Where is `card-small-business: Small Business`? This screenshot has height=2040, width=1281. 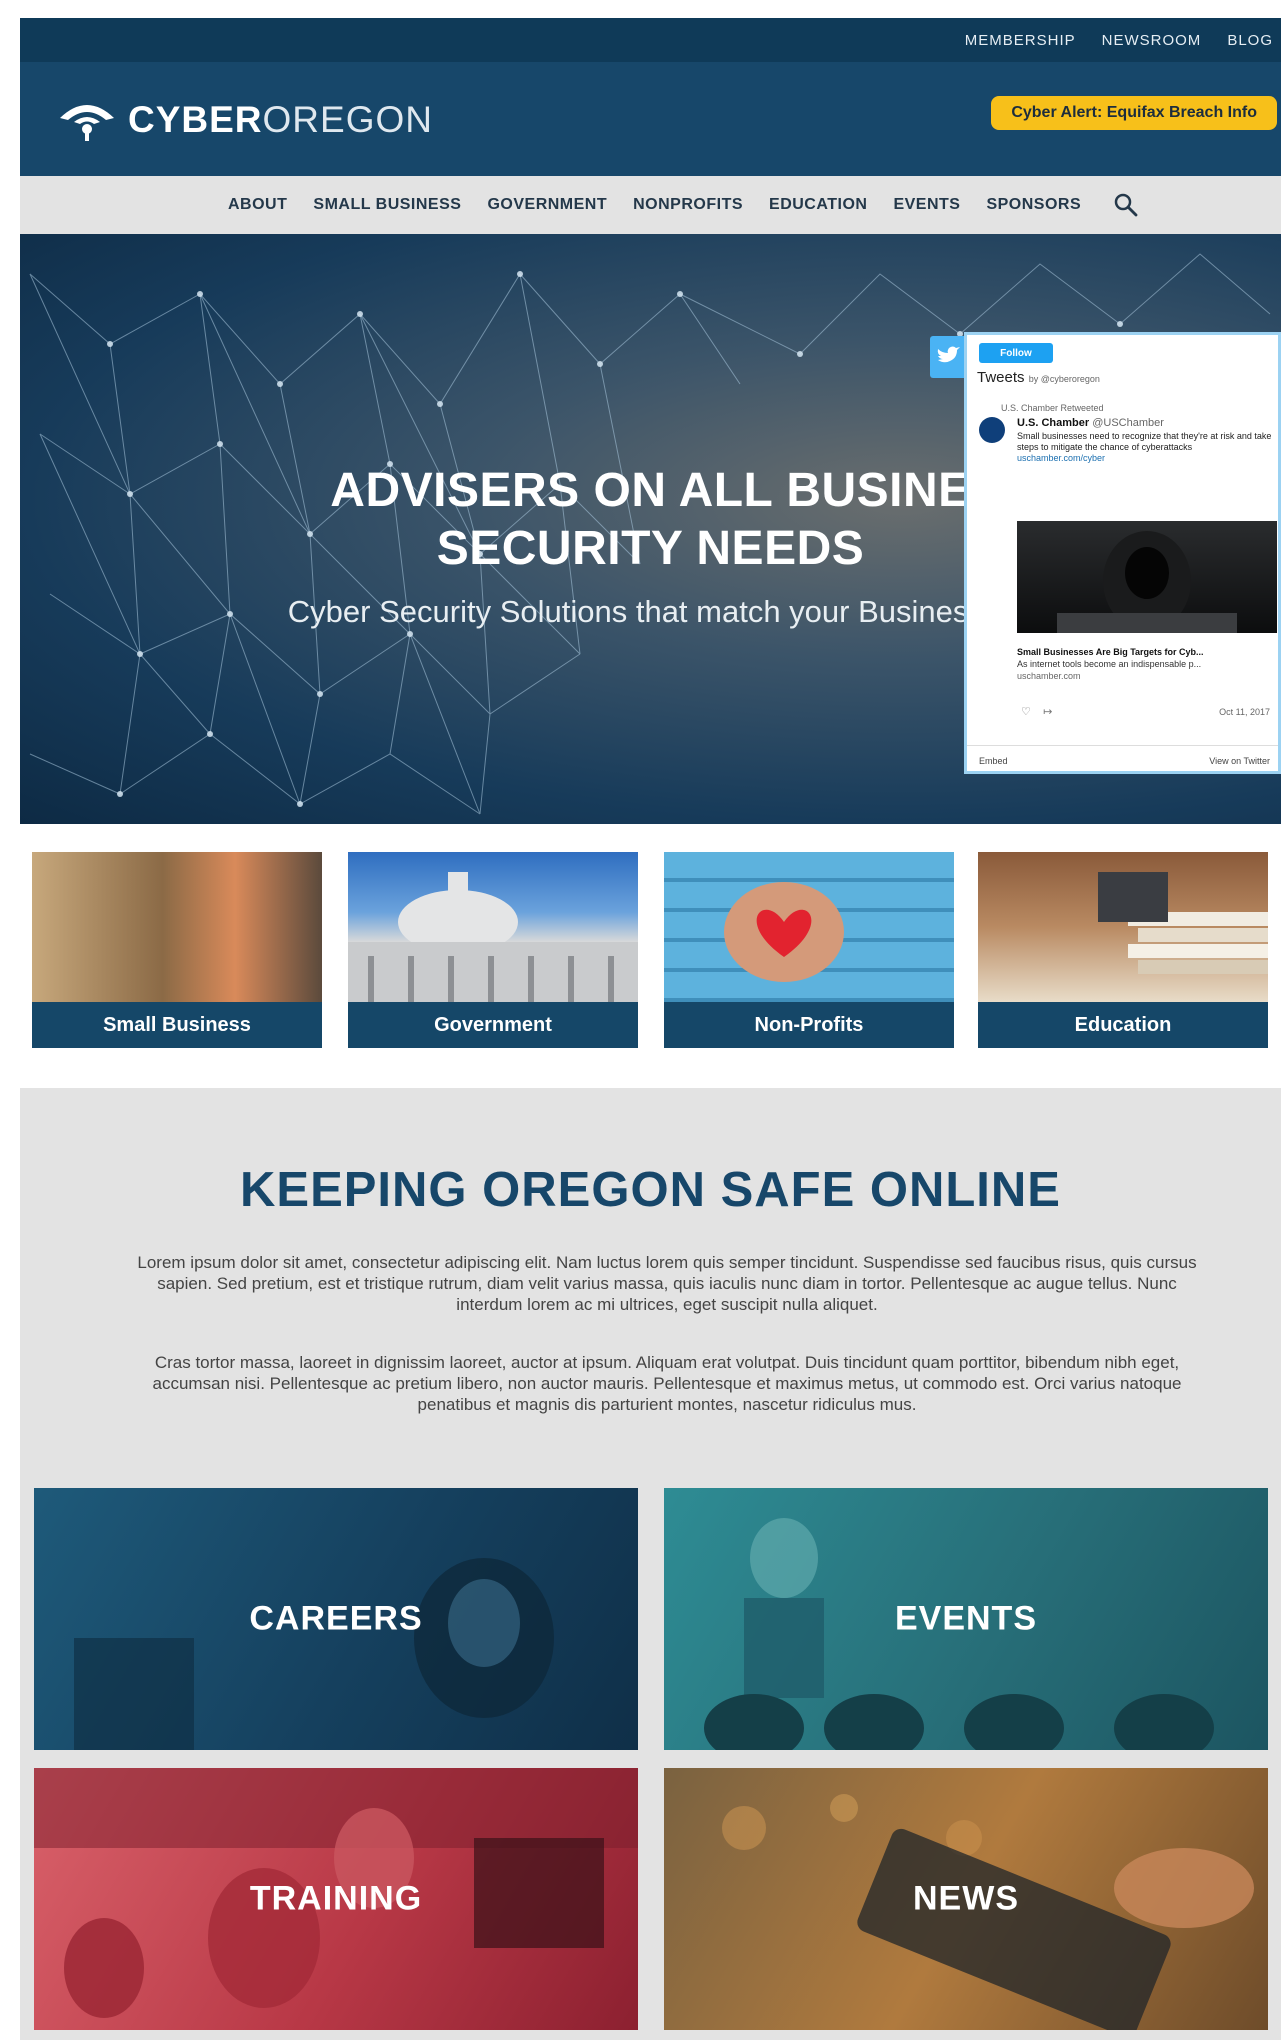 card-small-business: Small Business is located at coordinates (177, 950).